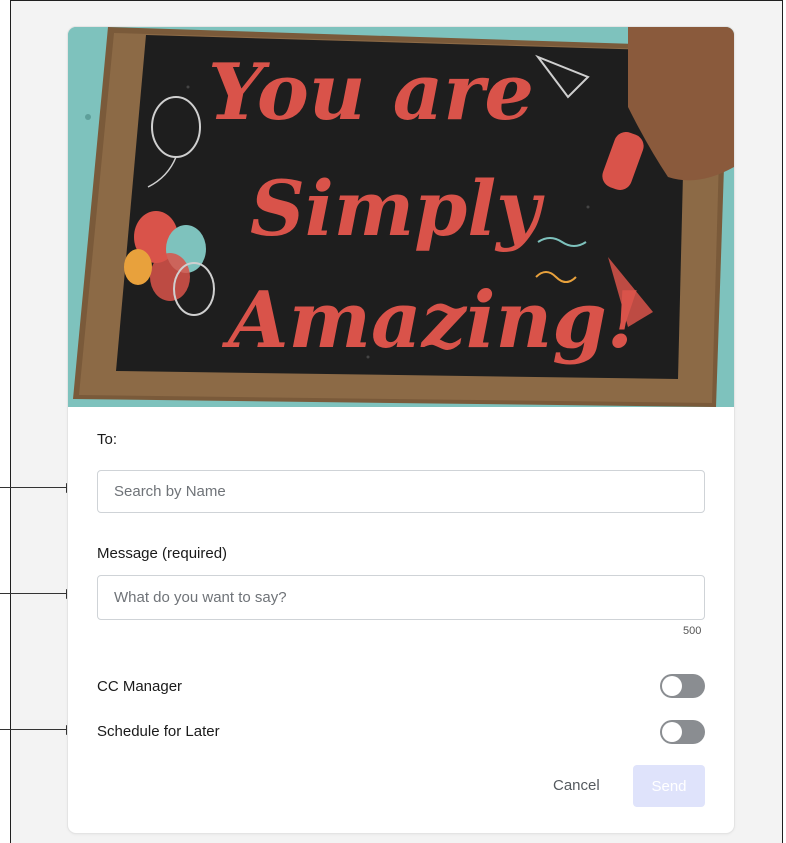  I want to click on message-label: Message (required), so click(162, 553).